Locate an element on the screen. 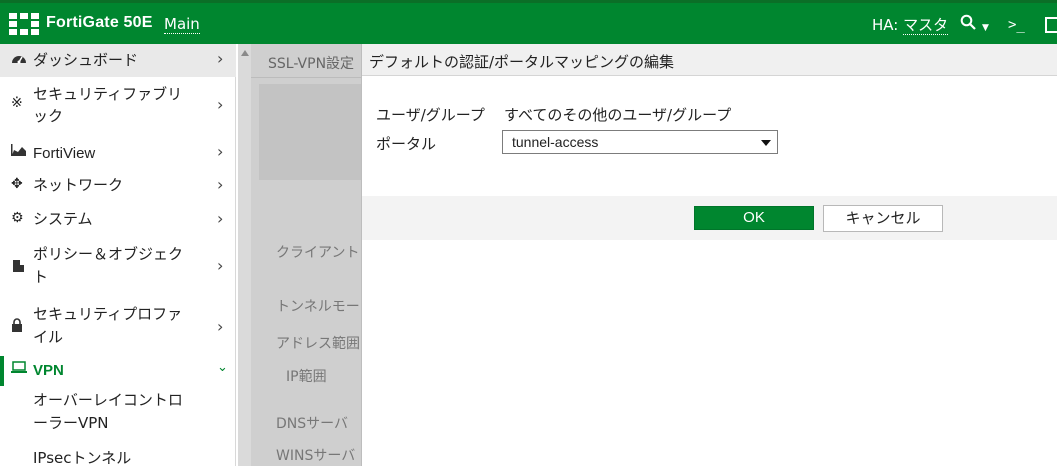  chevron-down-icon: ⌄ is located at coordinates (222, 367).